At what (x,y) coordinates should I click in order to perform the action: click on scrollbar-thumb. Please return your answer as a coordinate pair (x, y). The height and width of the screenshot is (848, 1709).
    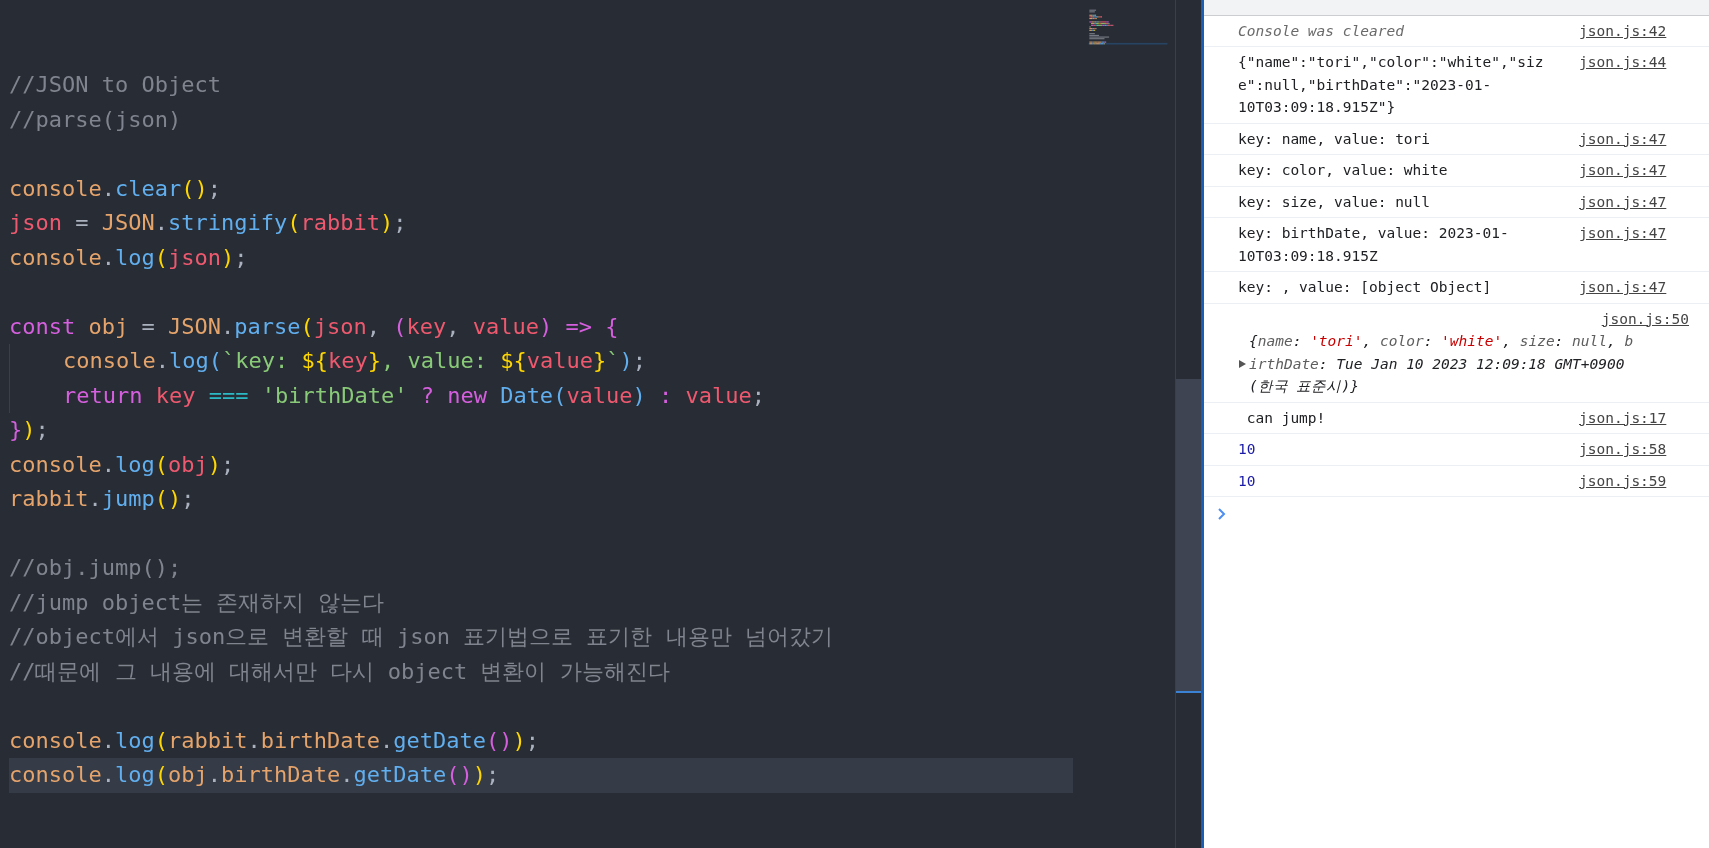
    Looking at the image, I should click on (1188, 536).